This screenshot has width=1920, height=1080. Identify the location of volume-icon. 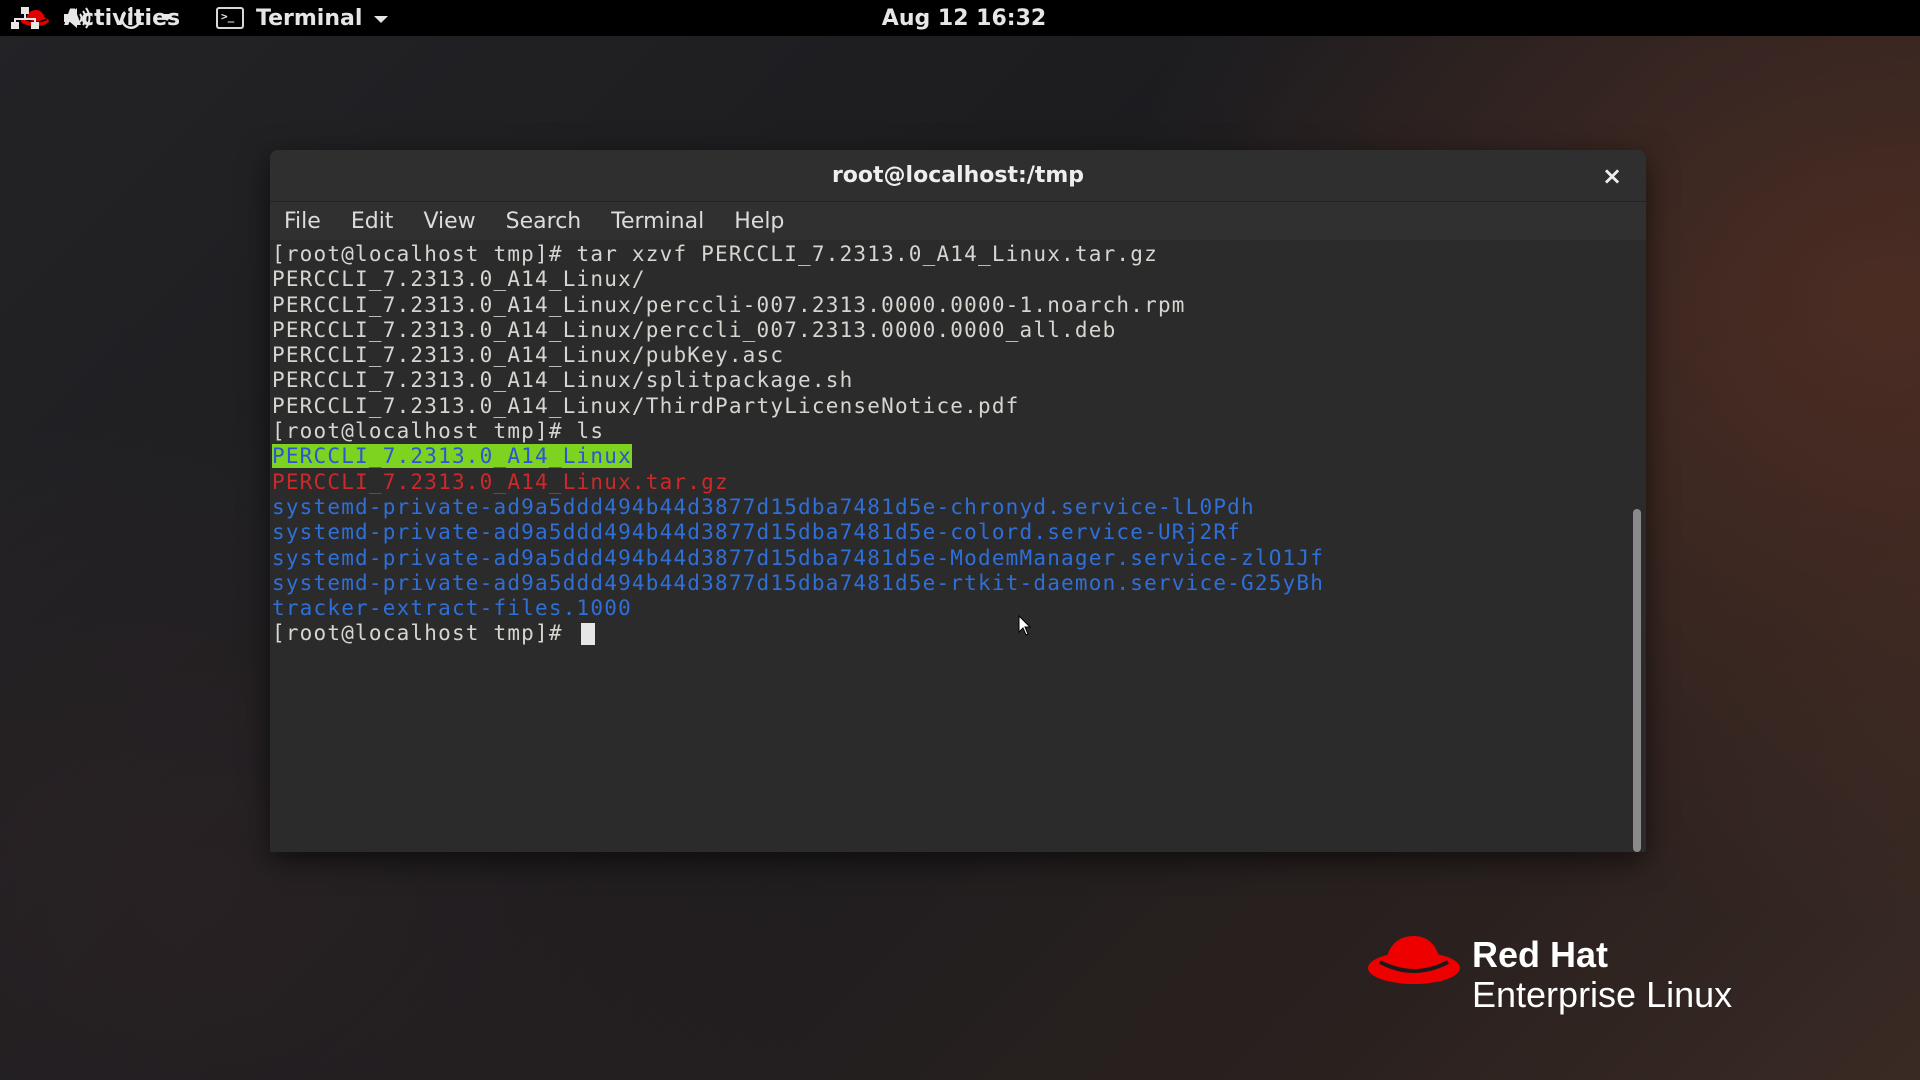
(77, 18).